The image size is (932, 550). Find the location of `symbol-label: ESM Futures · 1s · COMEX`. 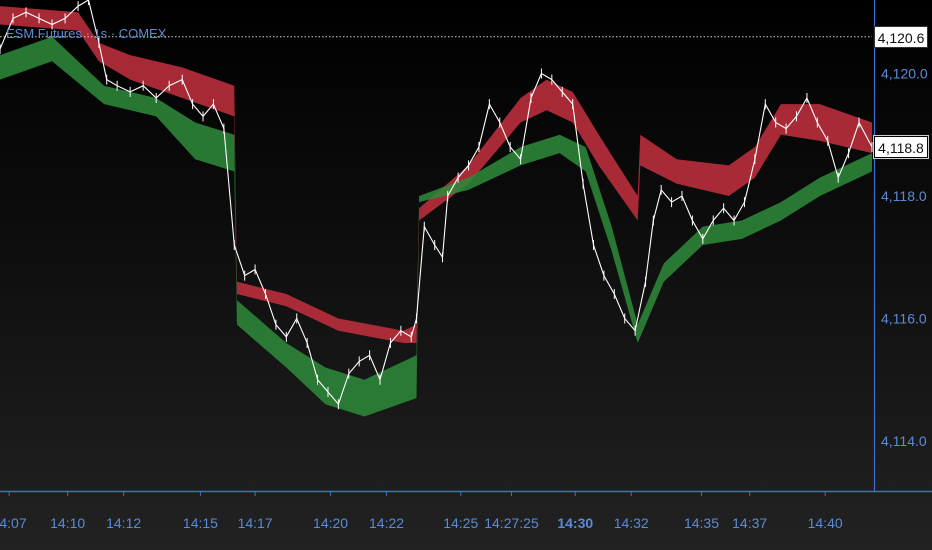

symbol-label: ESM Futures · 1s · COMEX is located at coordinates (86, 33).